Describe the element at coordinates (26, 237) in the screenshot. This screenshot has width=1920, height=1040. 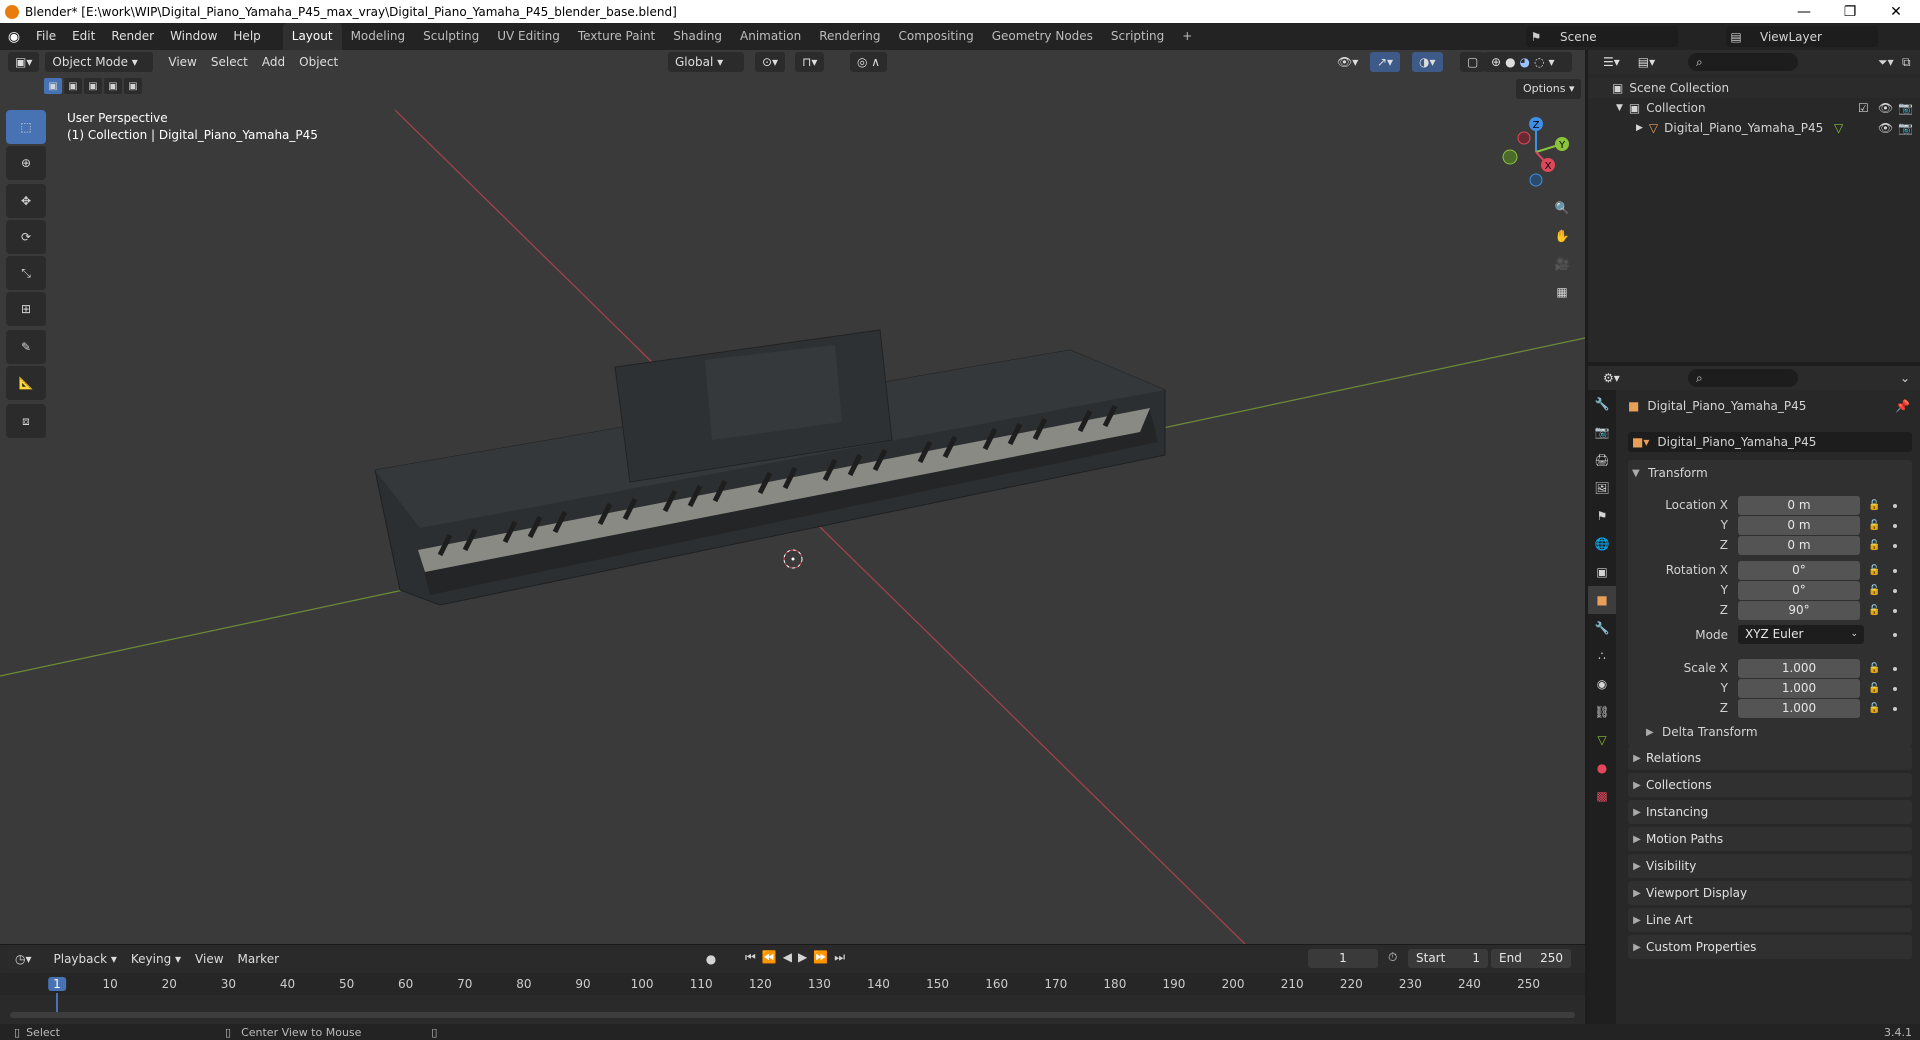
I see `rotate-tool-icon: ⟳` at that location.